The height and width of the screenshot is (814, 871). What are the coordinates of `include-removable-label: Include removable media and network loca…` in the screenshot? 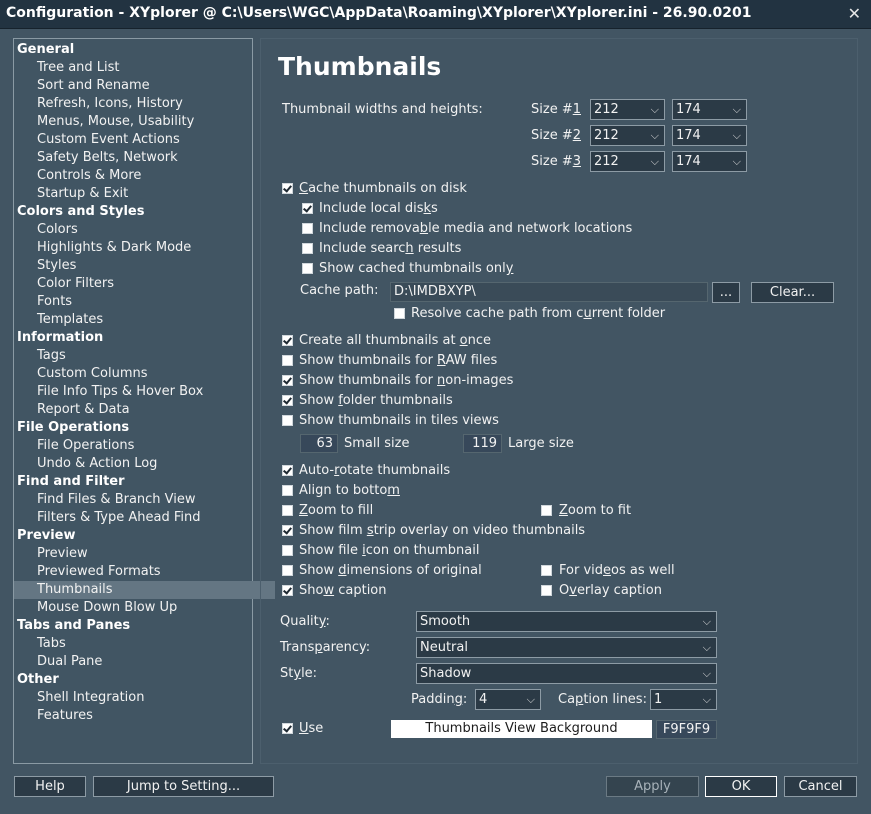 It's located at (475, 228).